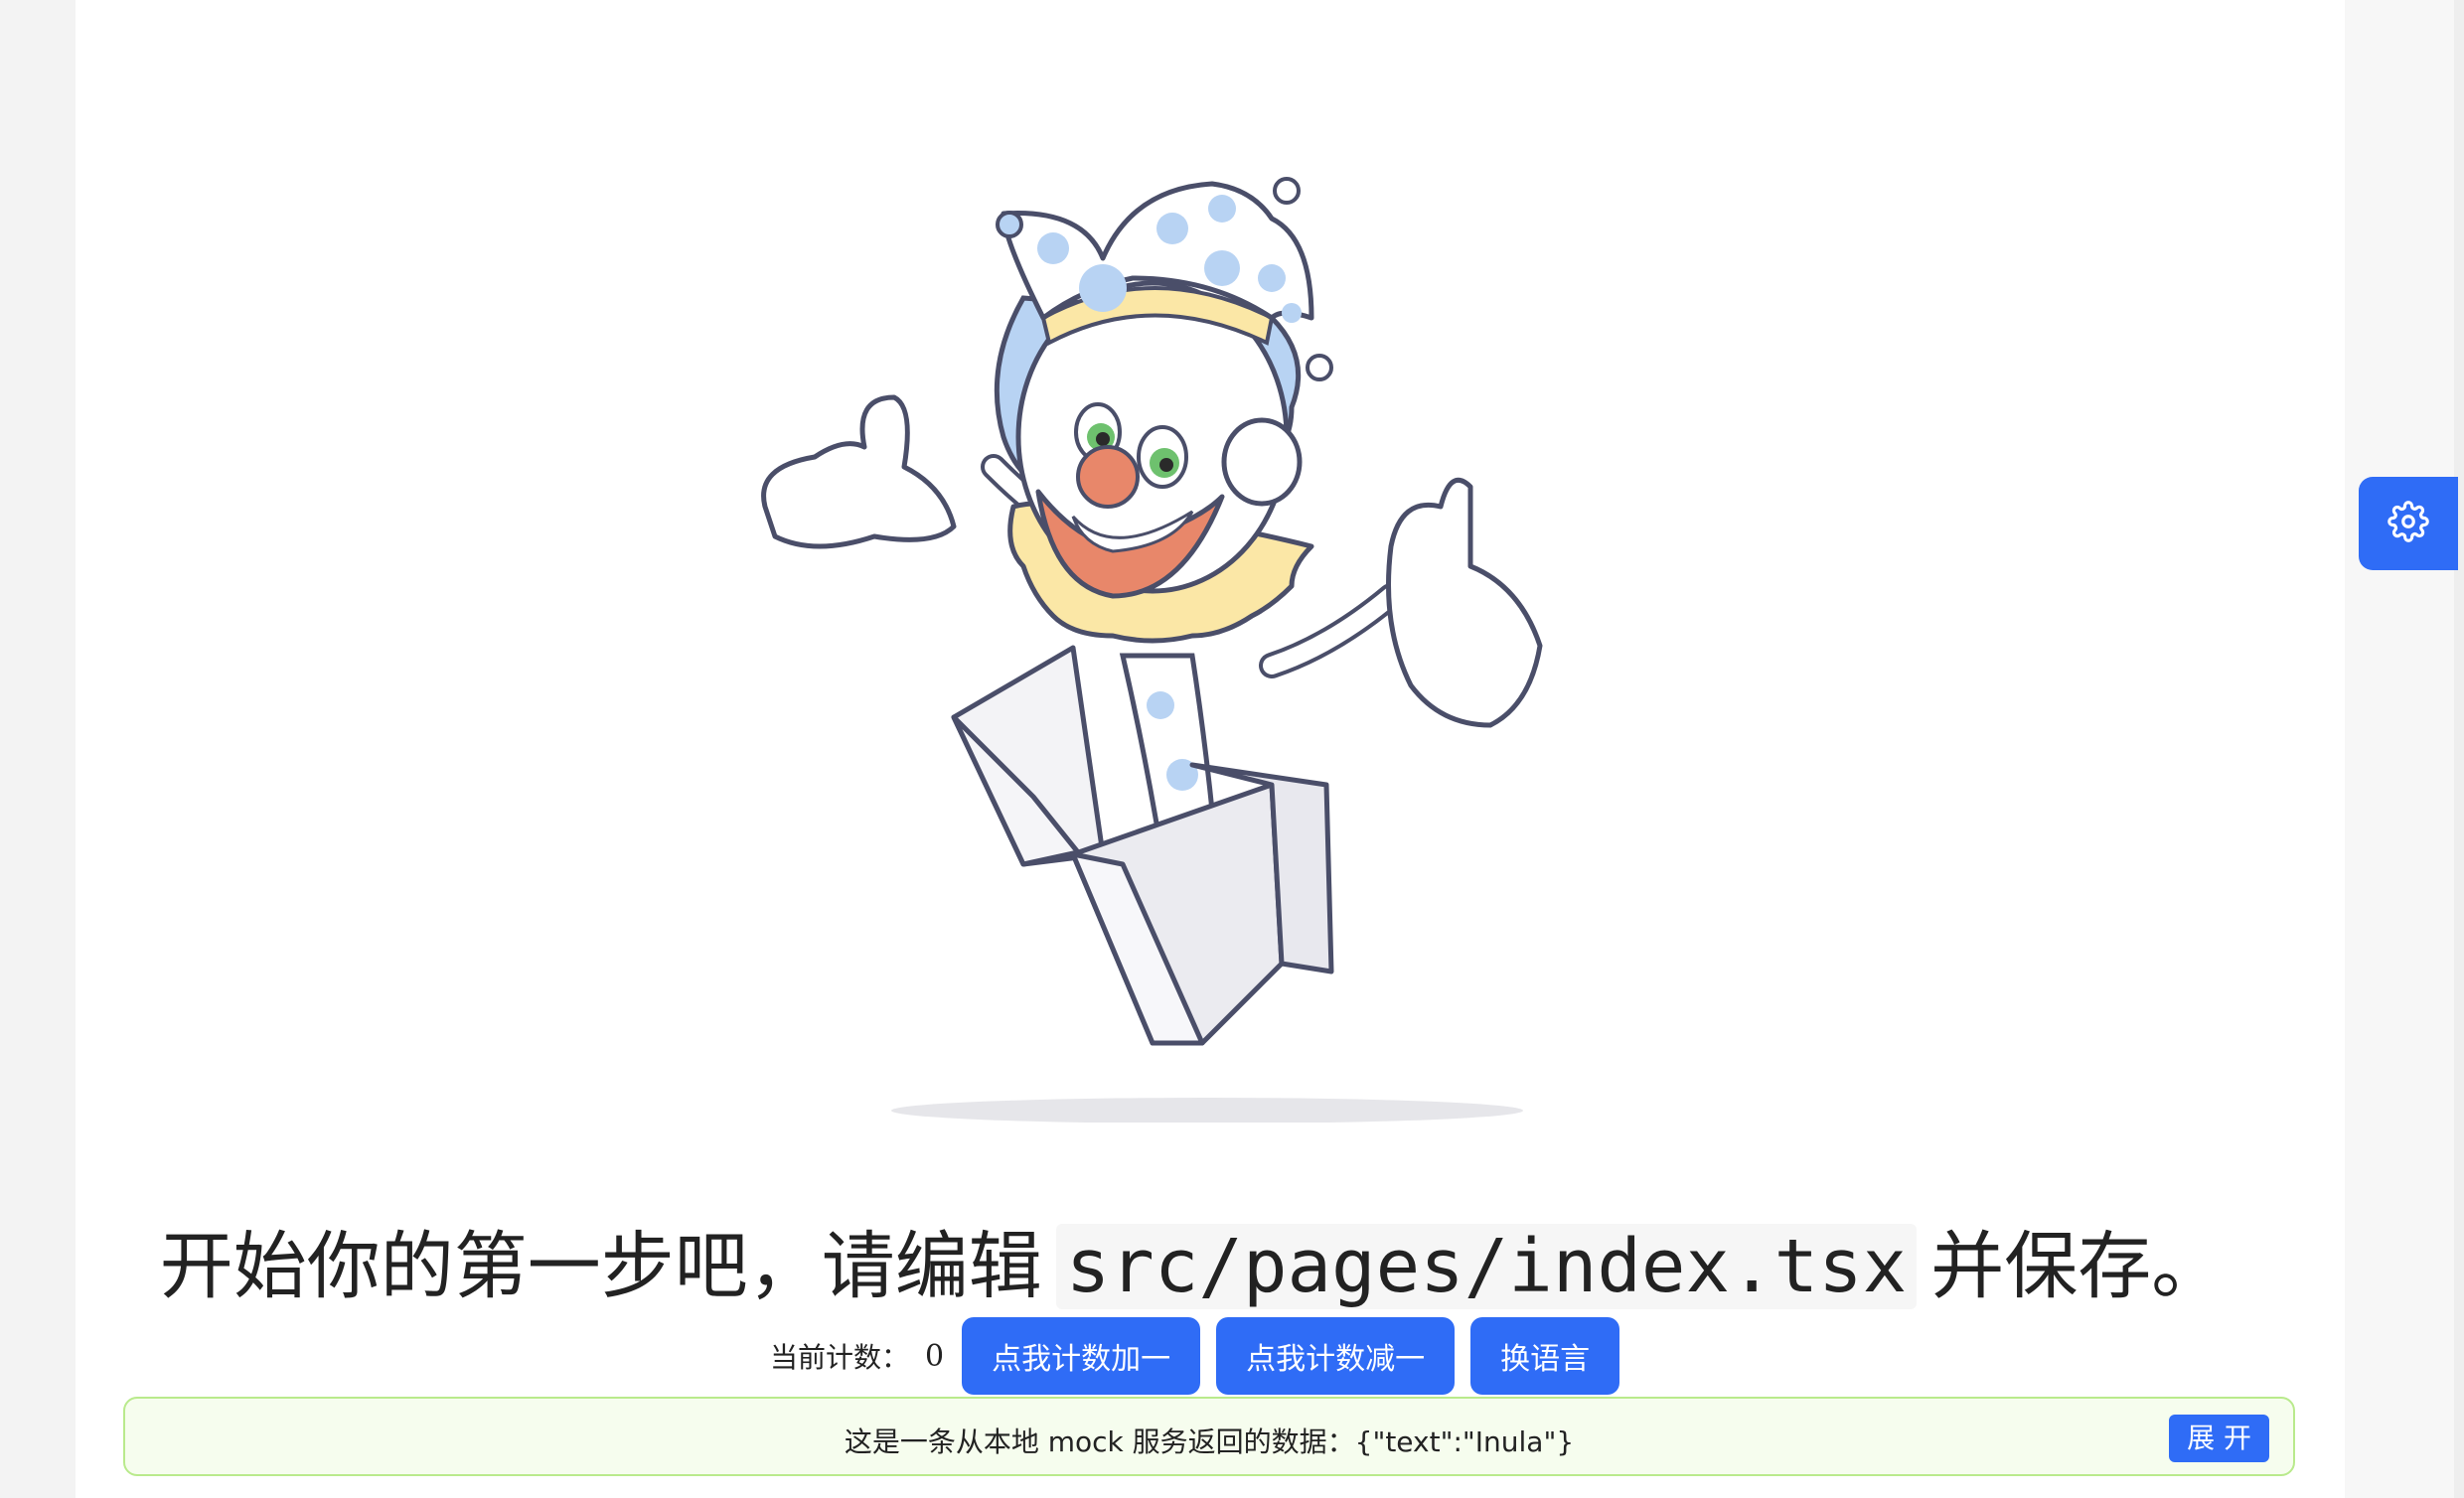 The height and width of the screenshot is (1498, 2464). Describe the element at coordinates (600, 1267) in the screenshot. I see `headline-prefix: 开始你的第一步吧，请编辑` at that location.